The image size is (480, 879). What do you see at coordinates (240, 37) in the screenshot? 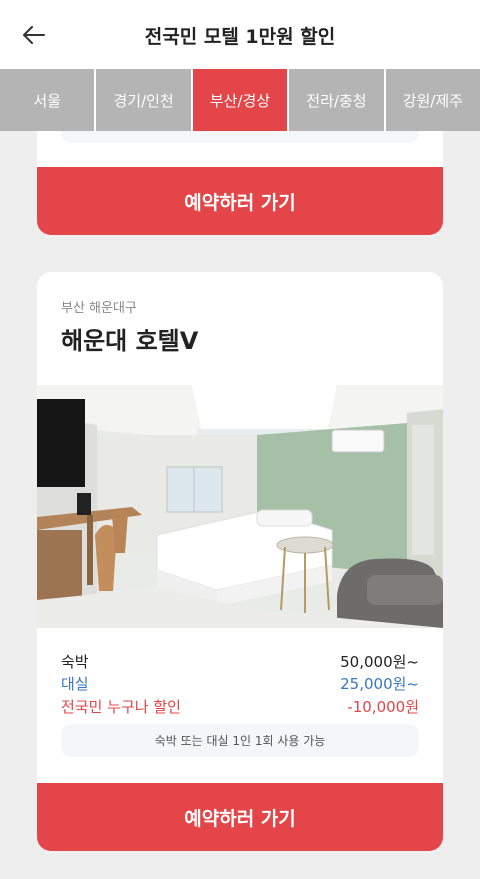
I see `page-title: 전국민 모텔 1만원 할인` at bounding box center [240, 37].